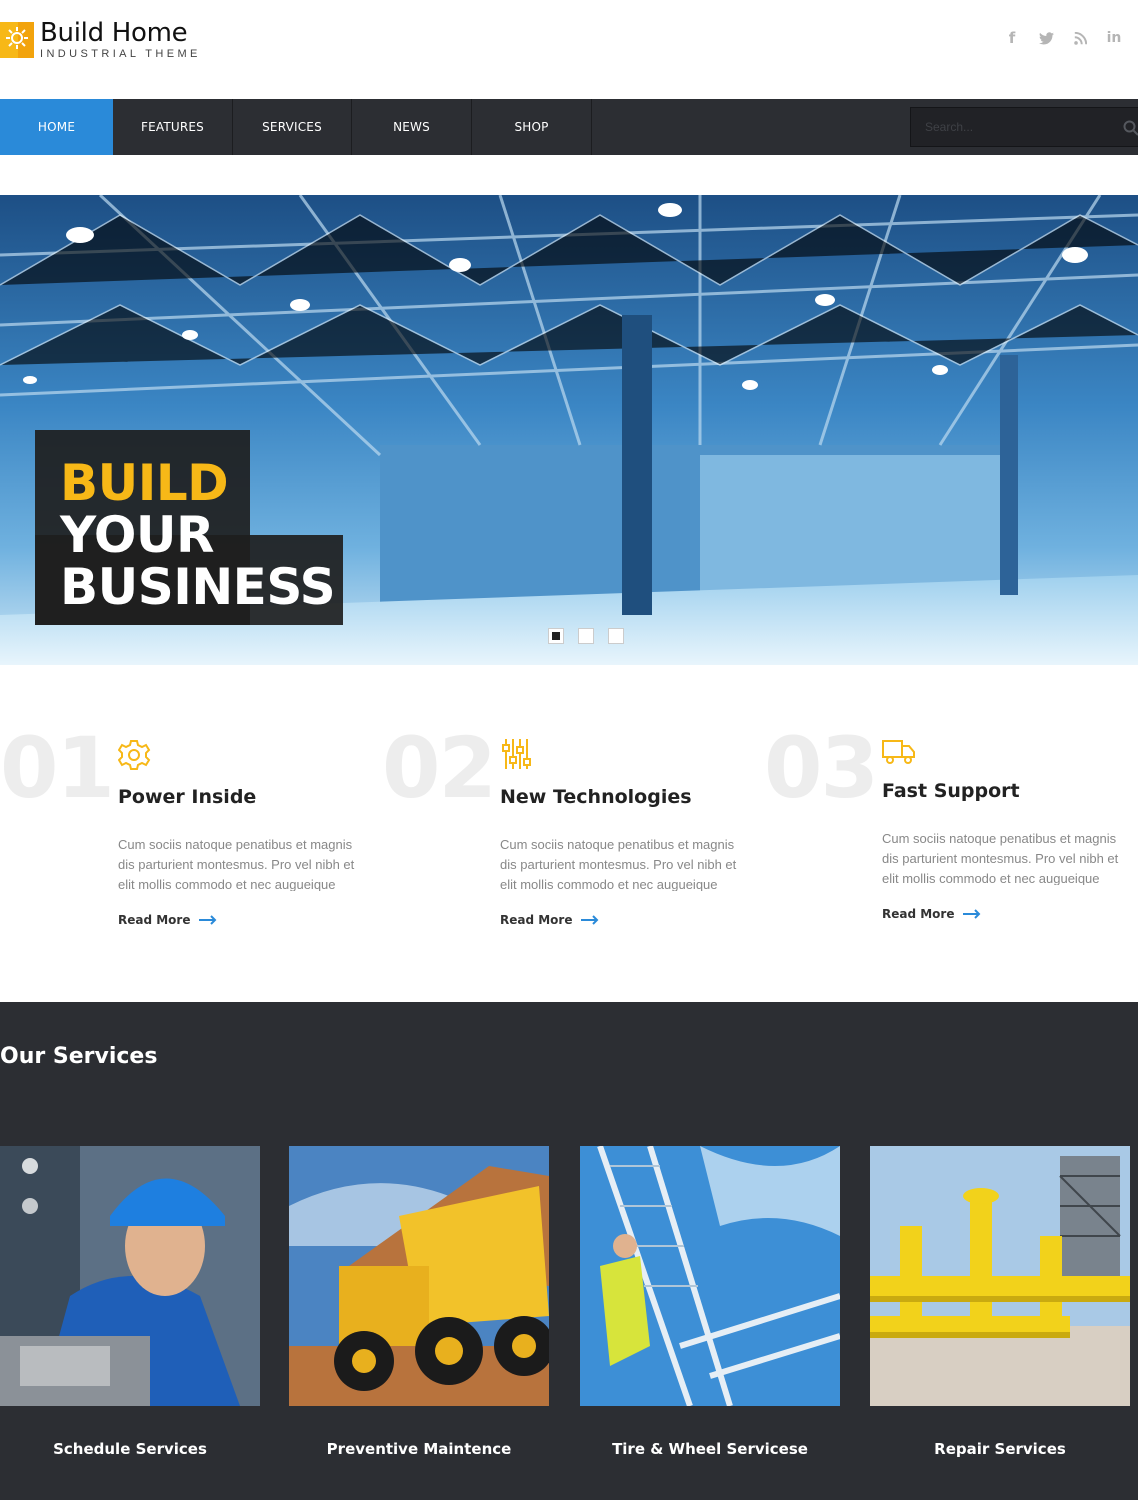 This screenshot has height=1500, width=1138. I want to click on slider-pagination, so click(586, 636).